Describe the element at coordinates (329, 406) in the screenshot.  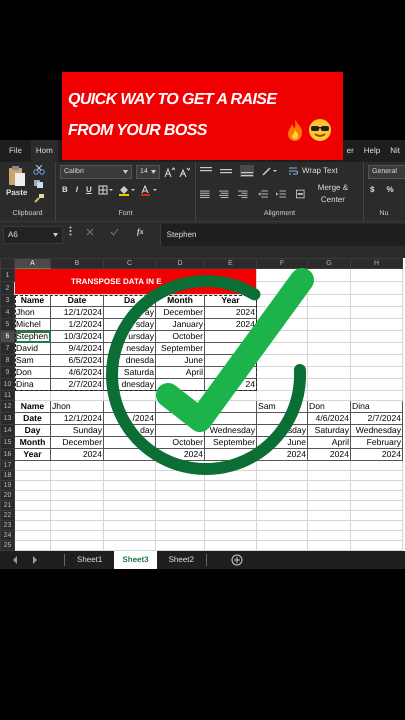
I see `table-cell: Don` at that location.